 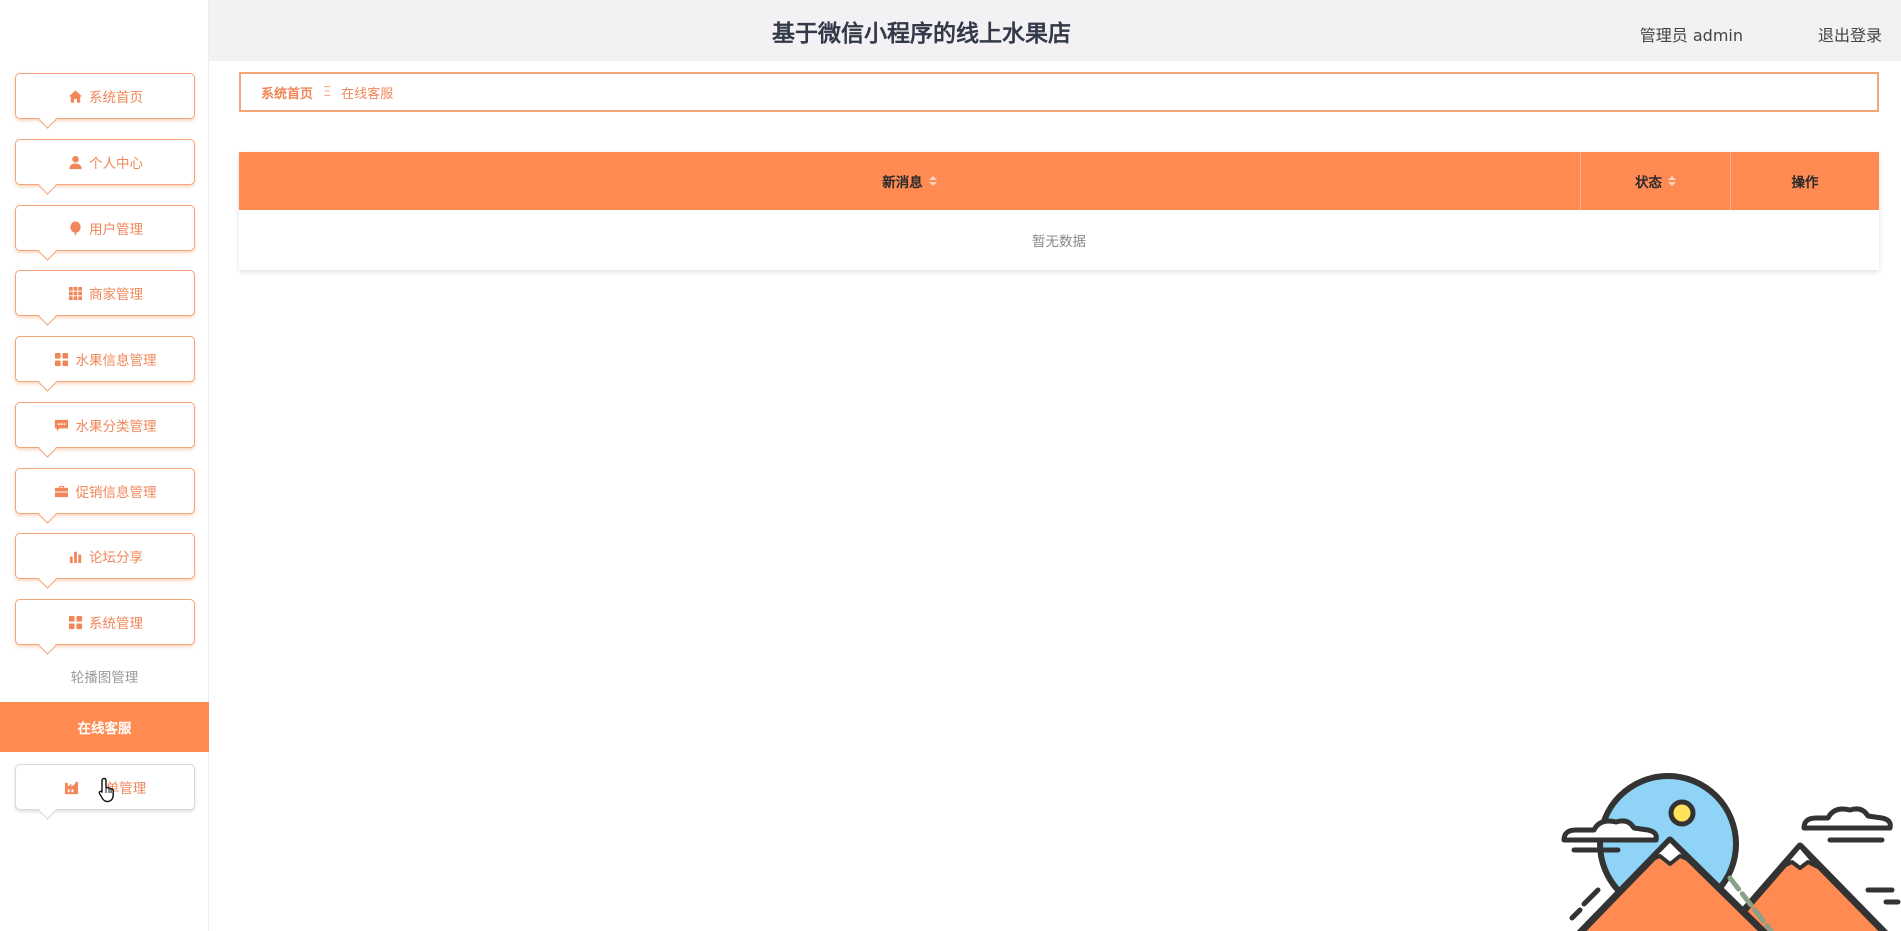 What do you see at coordinates (367, 94) in the screenshot?
I see `breadcrumb-current: 在线客服` at bounding box center [367, 94].